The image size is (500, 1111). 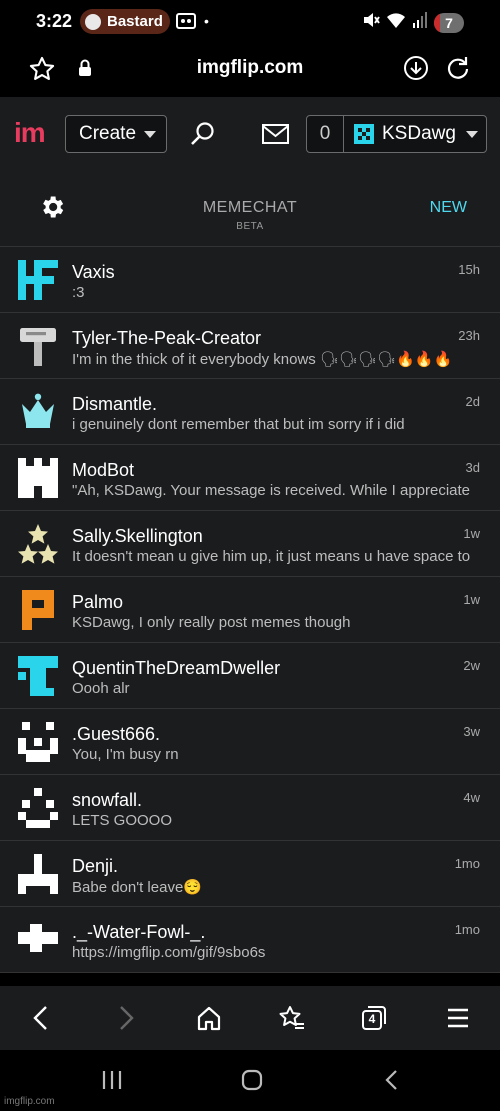 What do you see at coordinates (38, 808) in the screenshot?
I see `smile-block-icon` at bounding box center [38, 808].